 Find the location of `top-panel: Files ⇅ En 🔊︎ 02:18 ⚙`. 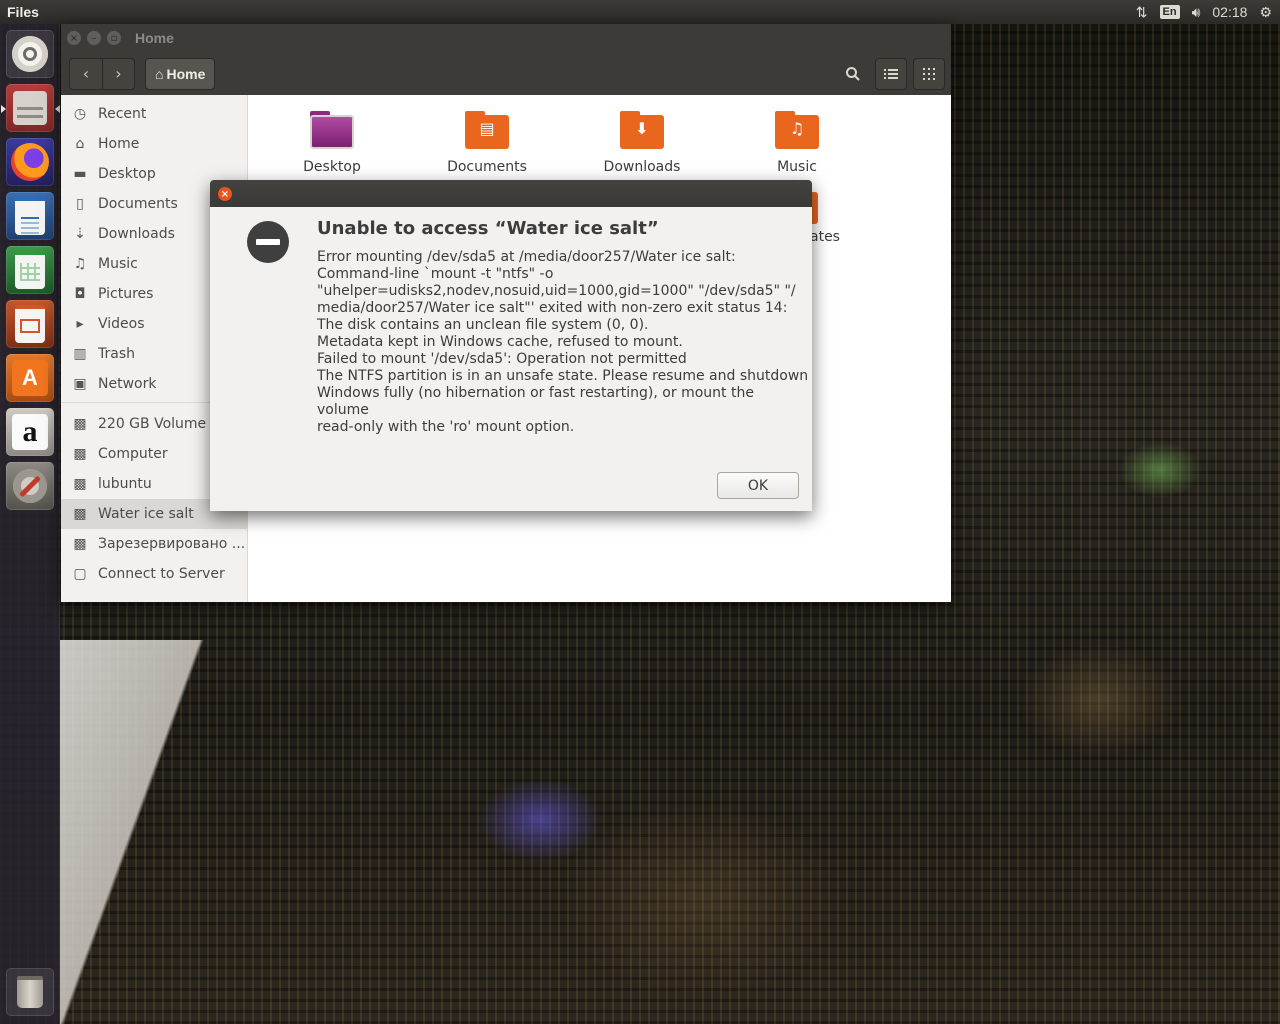

top-panel: Files ⇅ En 🔊︎ 02:18 ⚙ is located at coordinates (640, 12).